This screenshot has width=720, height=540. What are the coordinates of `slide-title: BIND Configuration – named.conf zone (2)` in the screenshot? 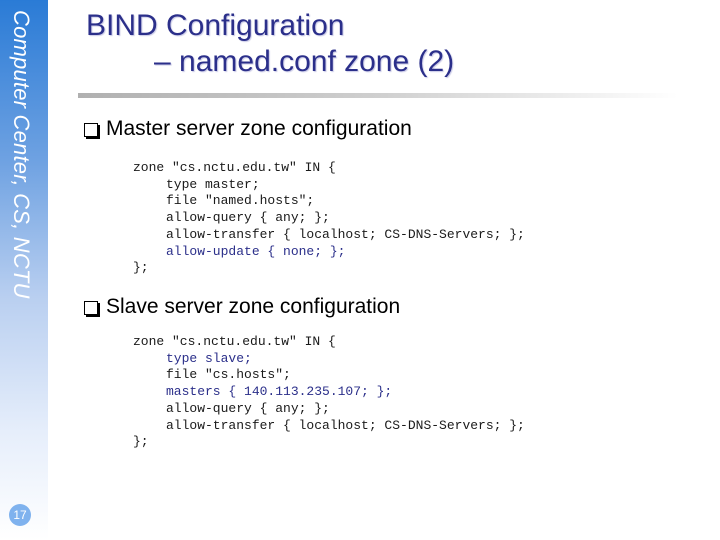 It's located at (270, 44).